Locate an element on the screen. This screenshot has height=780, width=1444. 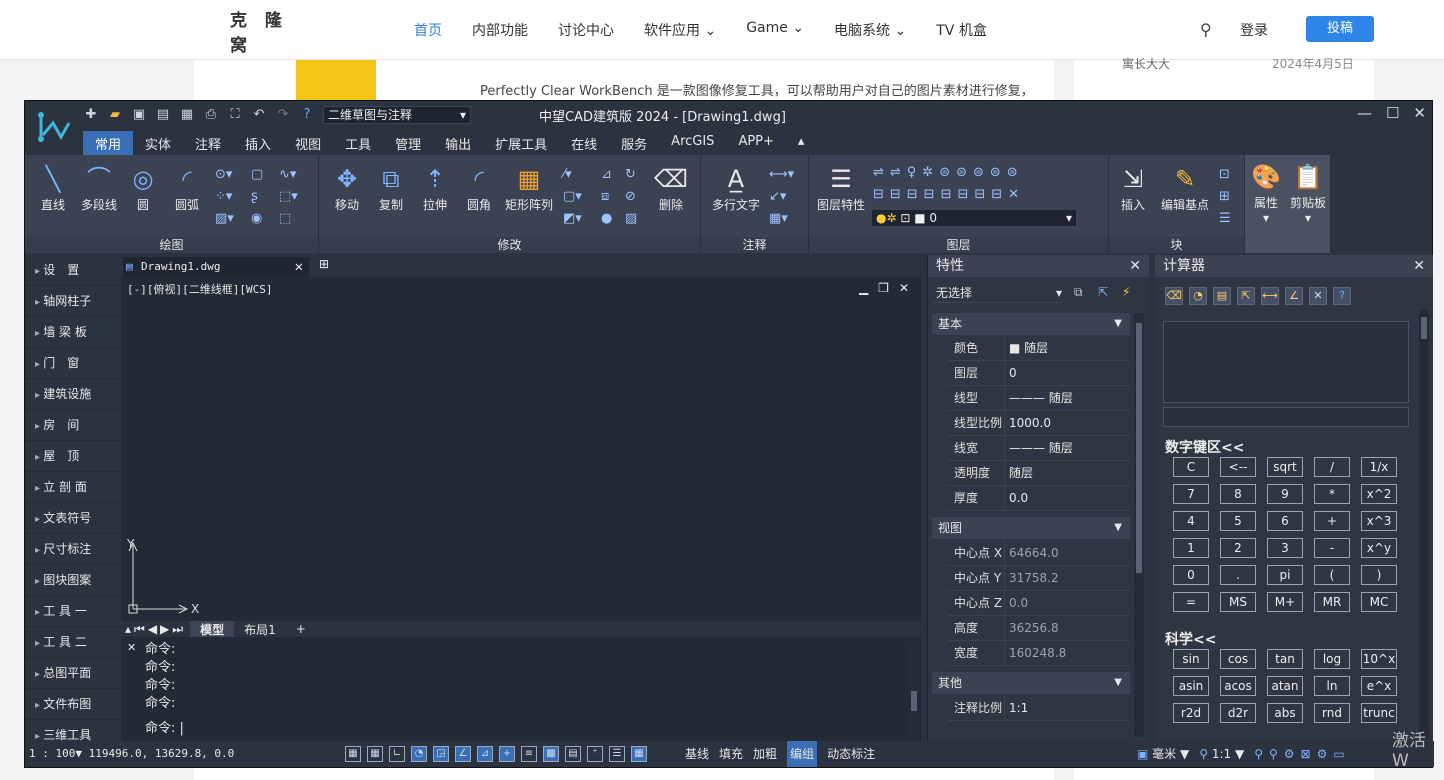
erase-button: ⌫ 删除 is located at coordinates (671, 189).